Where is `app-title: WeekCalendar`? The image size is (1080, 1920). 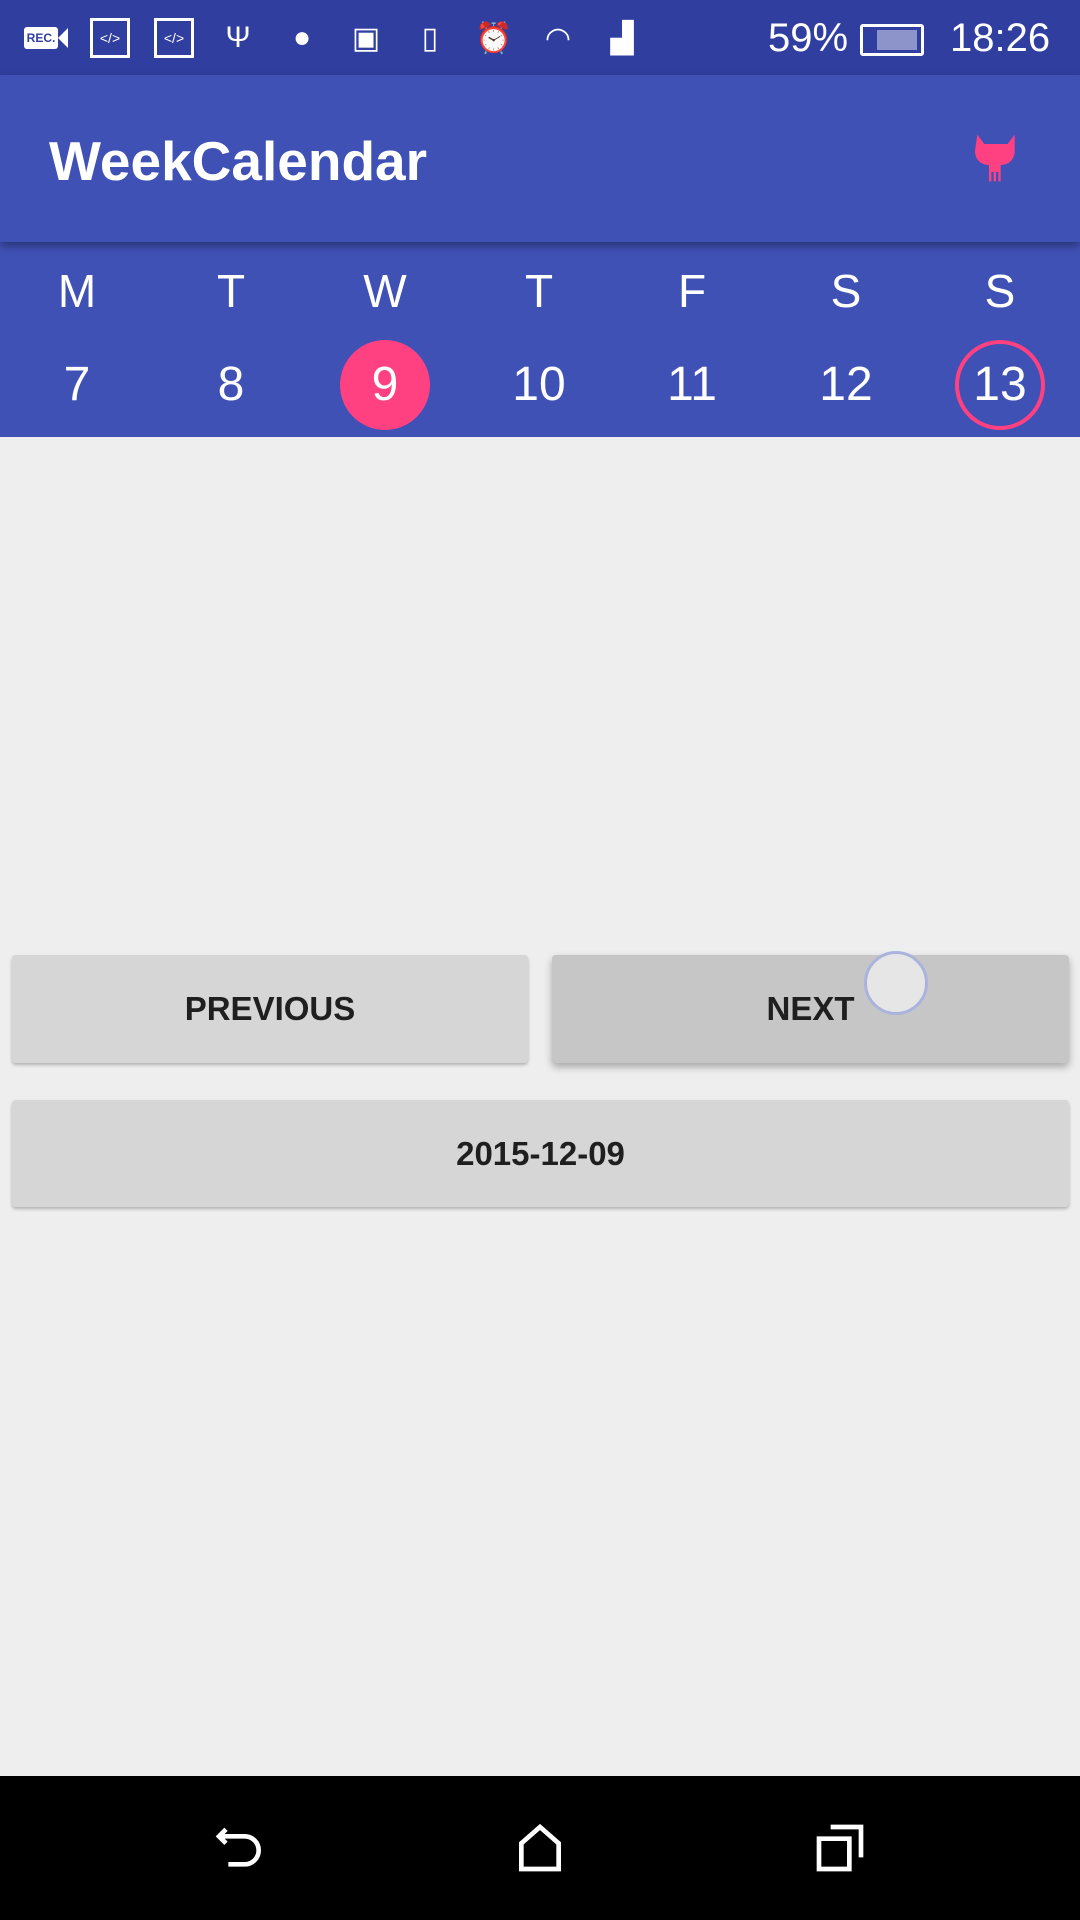
app-title: WeekCalendar is located at coordinates (238, 161).